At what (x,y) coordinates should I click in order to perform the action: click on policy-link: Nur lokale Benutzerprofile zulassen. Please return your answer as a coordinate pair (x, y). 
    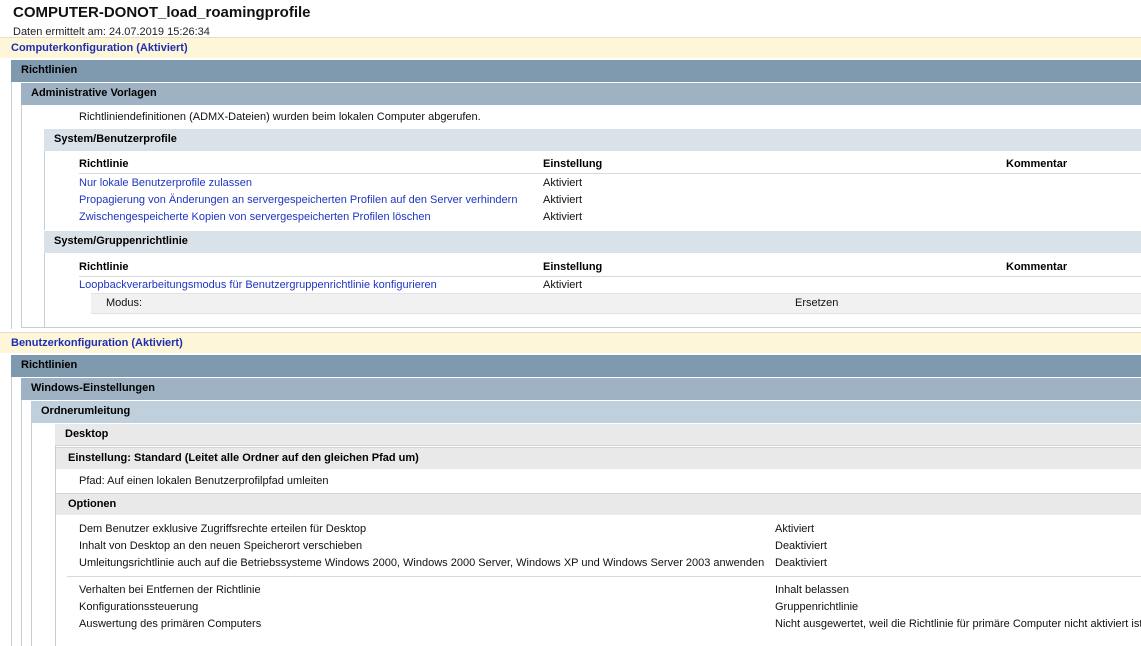
    Looking at the image, I should click on (165, 183).